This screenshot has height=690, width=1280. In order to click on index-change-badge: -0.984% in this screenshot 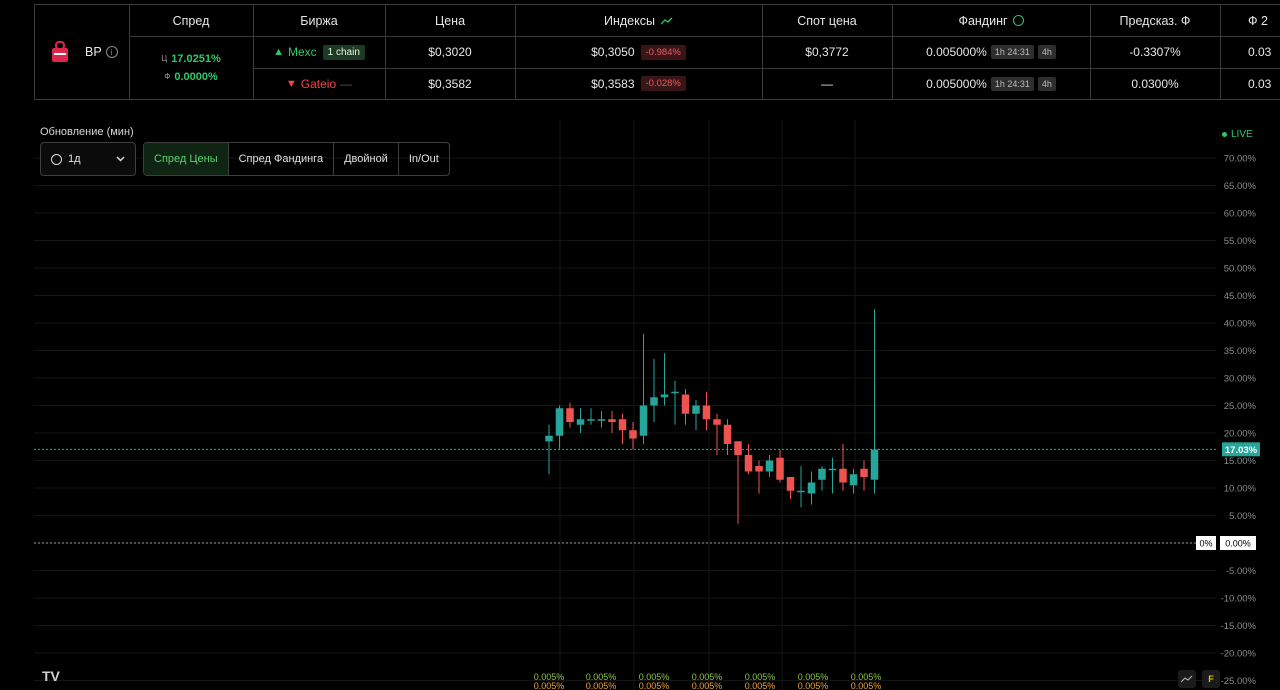, I will do `click(663, 52)`.